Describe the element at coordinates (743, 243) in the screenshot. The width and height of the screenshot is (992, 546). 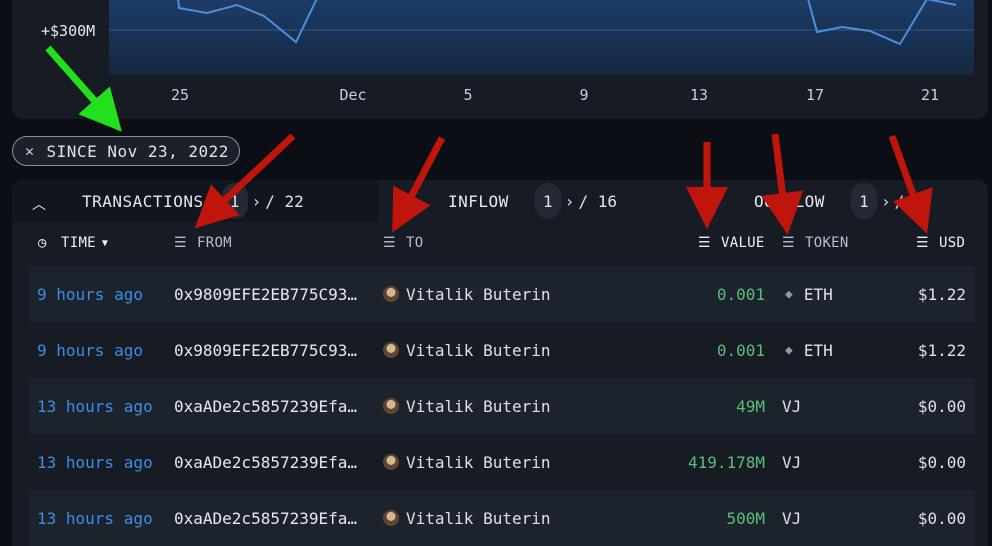
I see `column-header-label: VALUE` at that location.